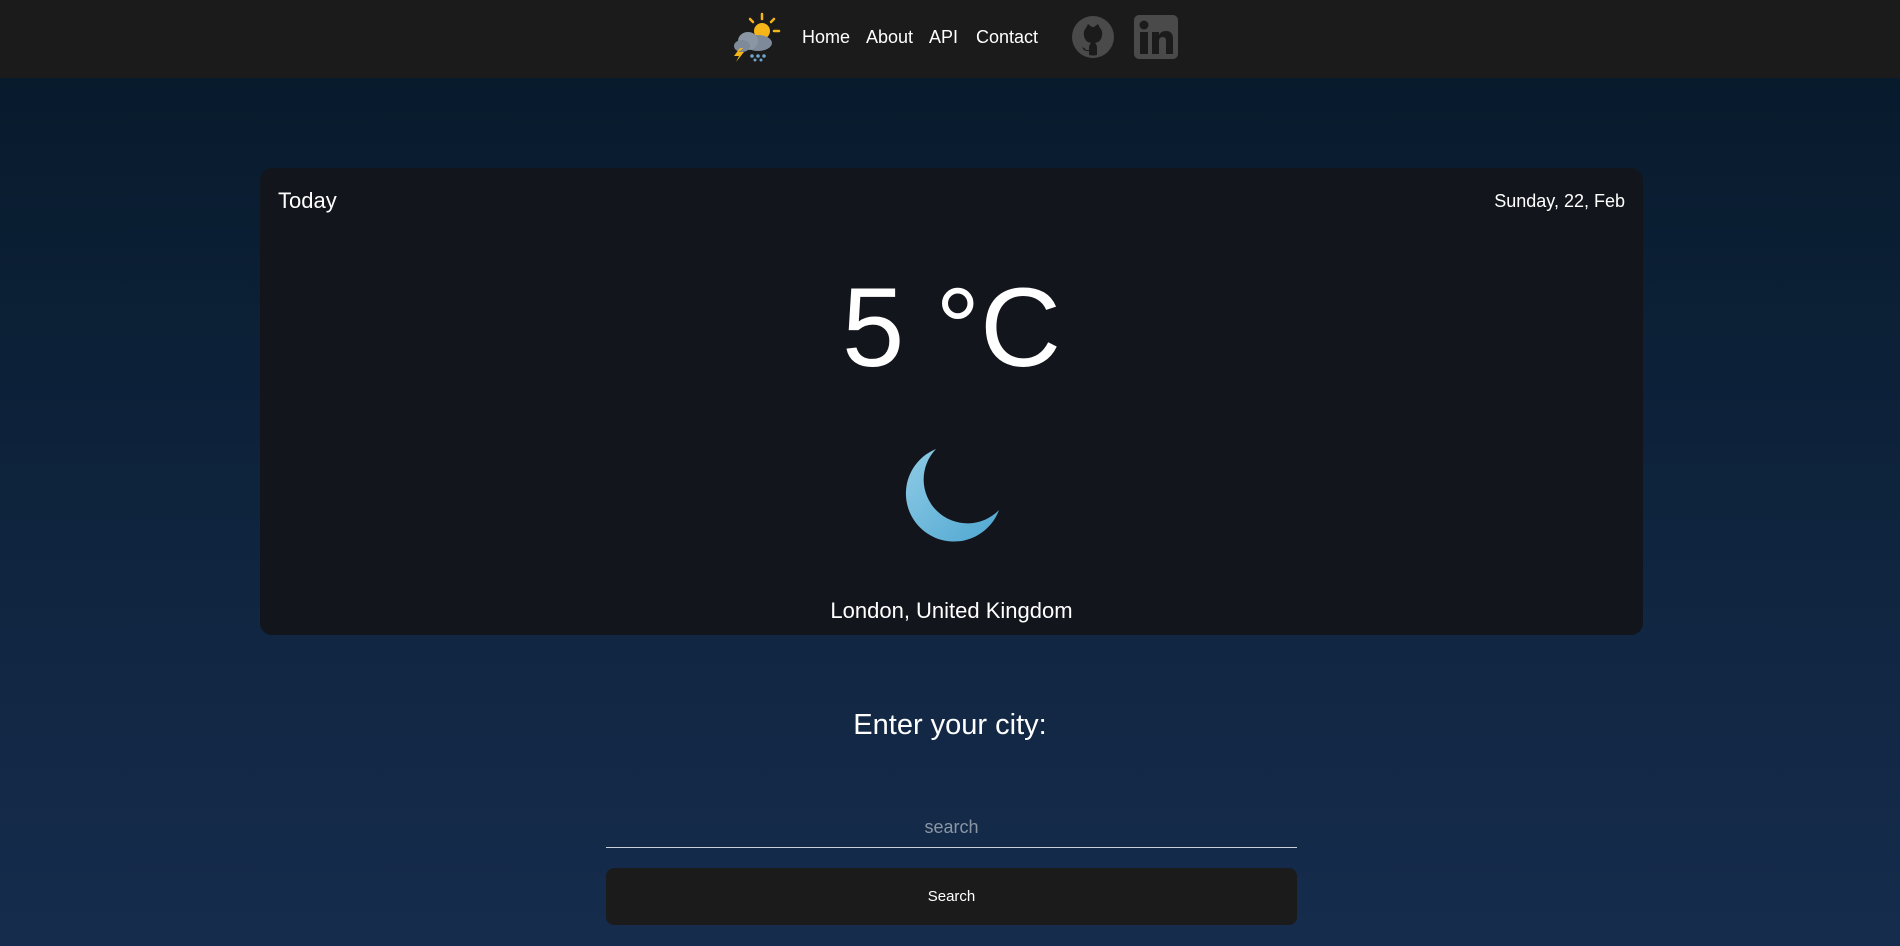 The width and height of the screenshot is (1900, 946). I want to click on city-prompt: Enter your city:, so click(950, 725).